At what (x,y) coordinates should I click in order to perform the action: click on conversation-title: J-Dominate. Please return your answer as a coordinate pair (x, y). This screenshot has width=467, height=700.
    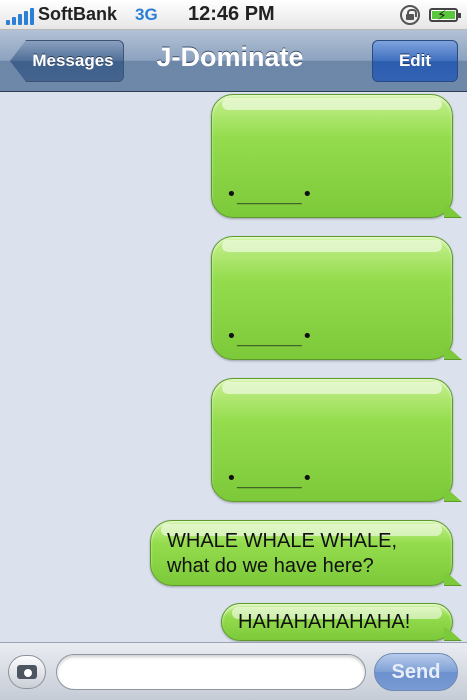
    Looking at the image, I should click on (230, 57).